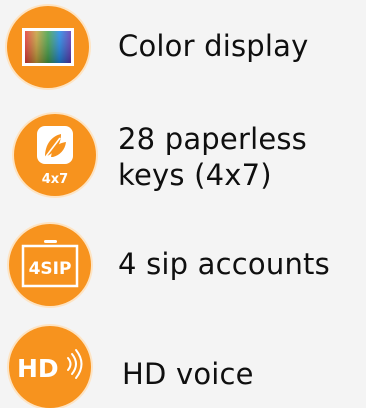  I want to click on feature-label: HD voice, so click(188, 374).